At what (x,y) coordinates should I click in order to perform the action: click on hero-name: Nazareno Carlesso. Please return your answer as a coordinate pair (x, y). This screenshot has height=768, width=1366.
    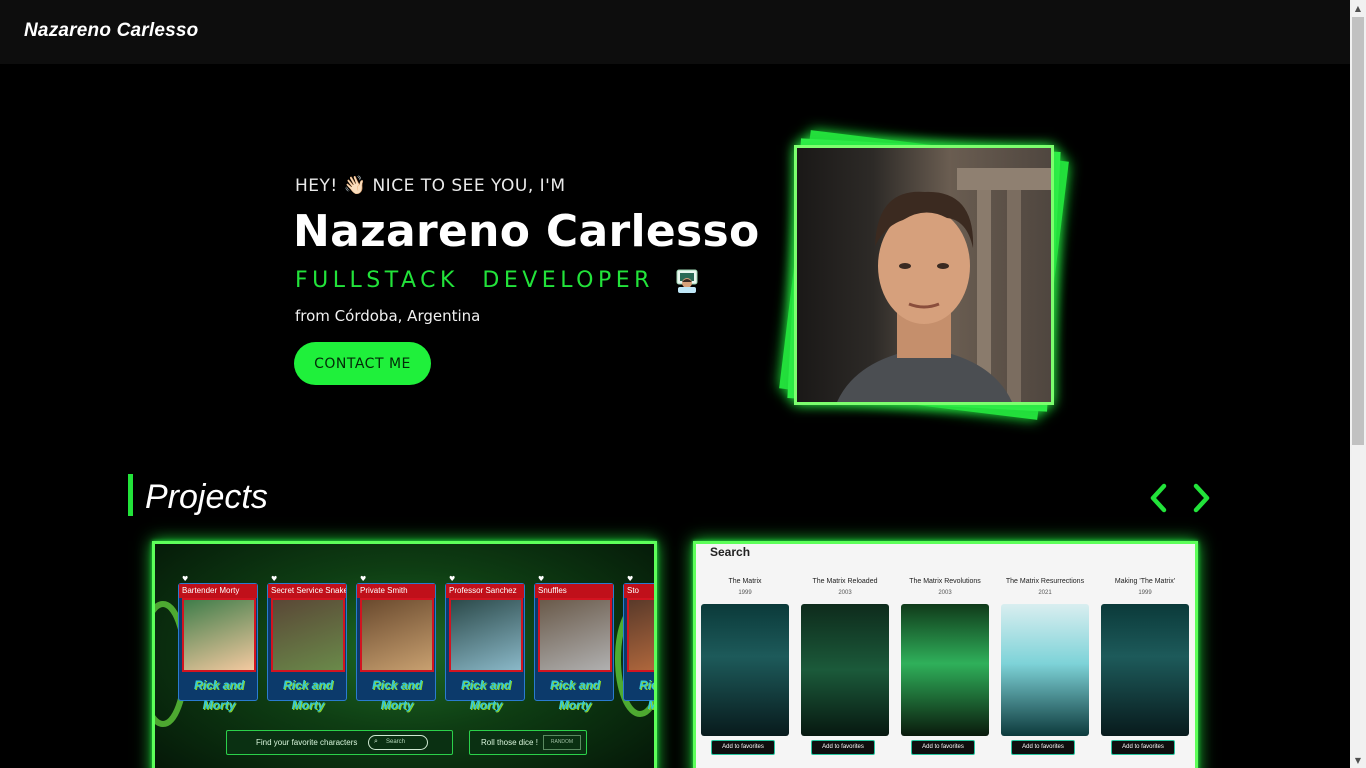
    Looking at the image, I should click on (526, 231).